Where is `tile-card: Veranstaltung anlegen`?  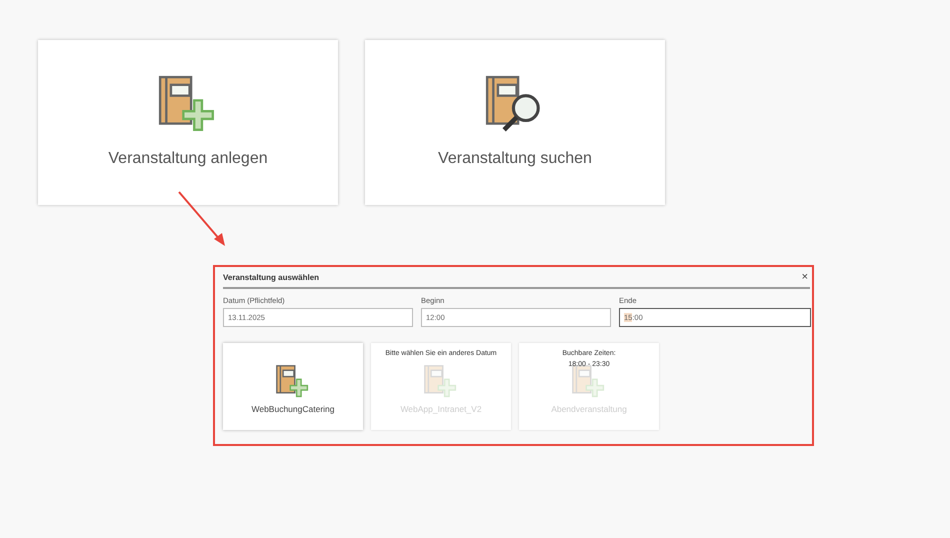
tile-card: Veranstaltung anlegen is located at coordinates (188, 122).